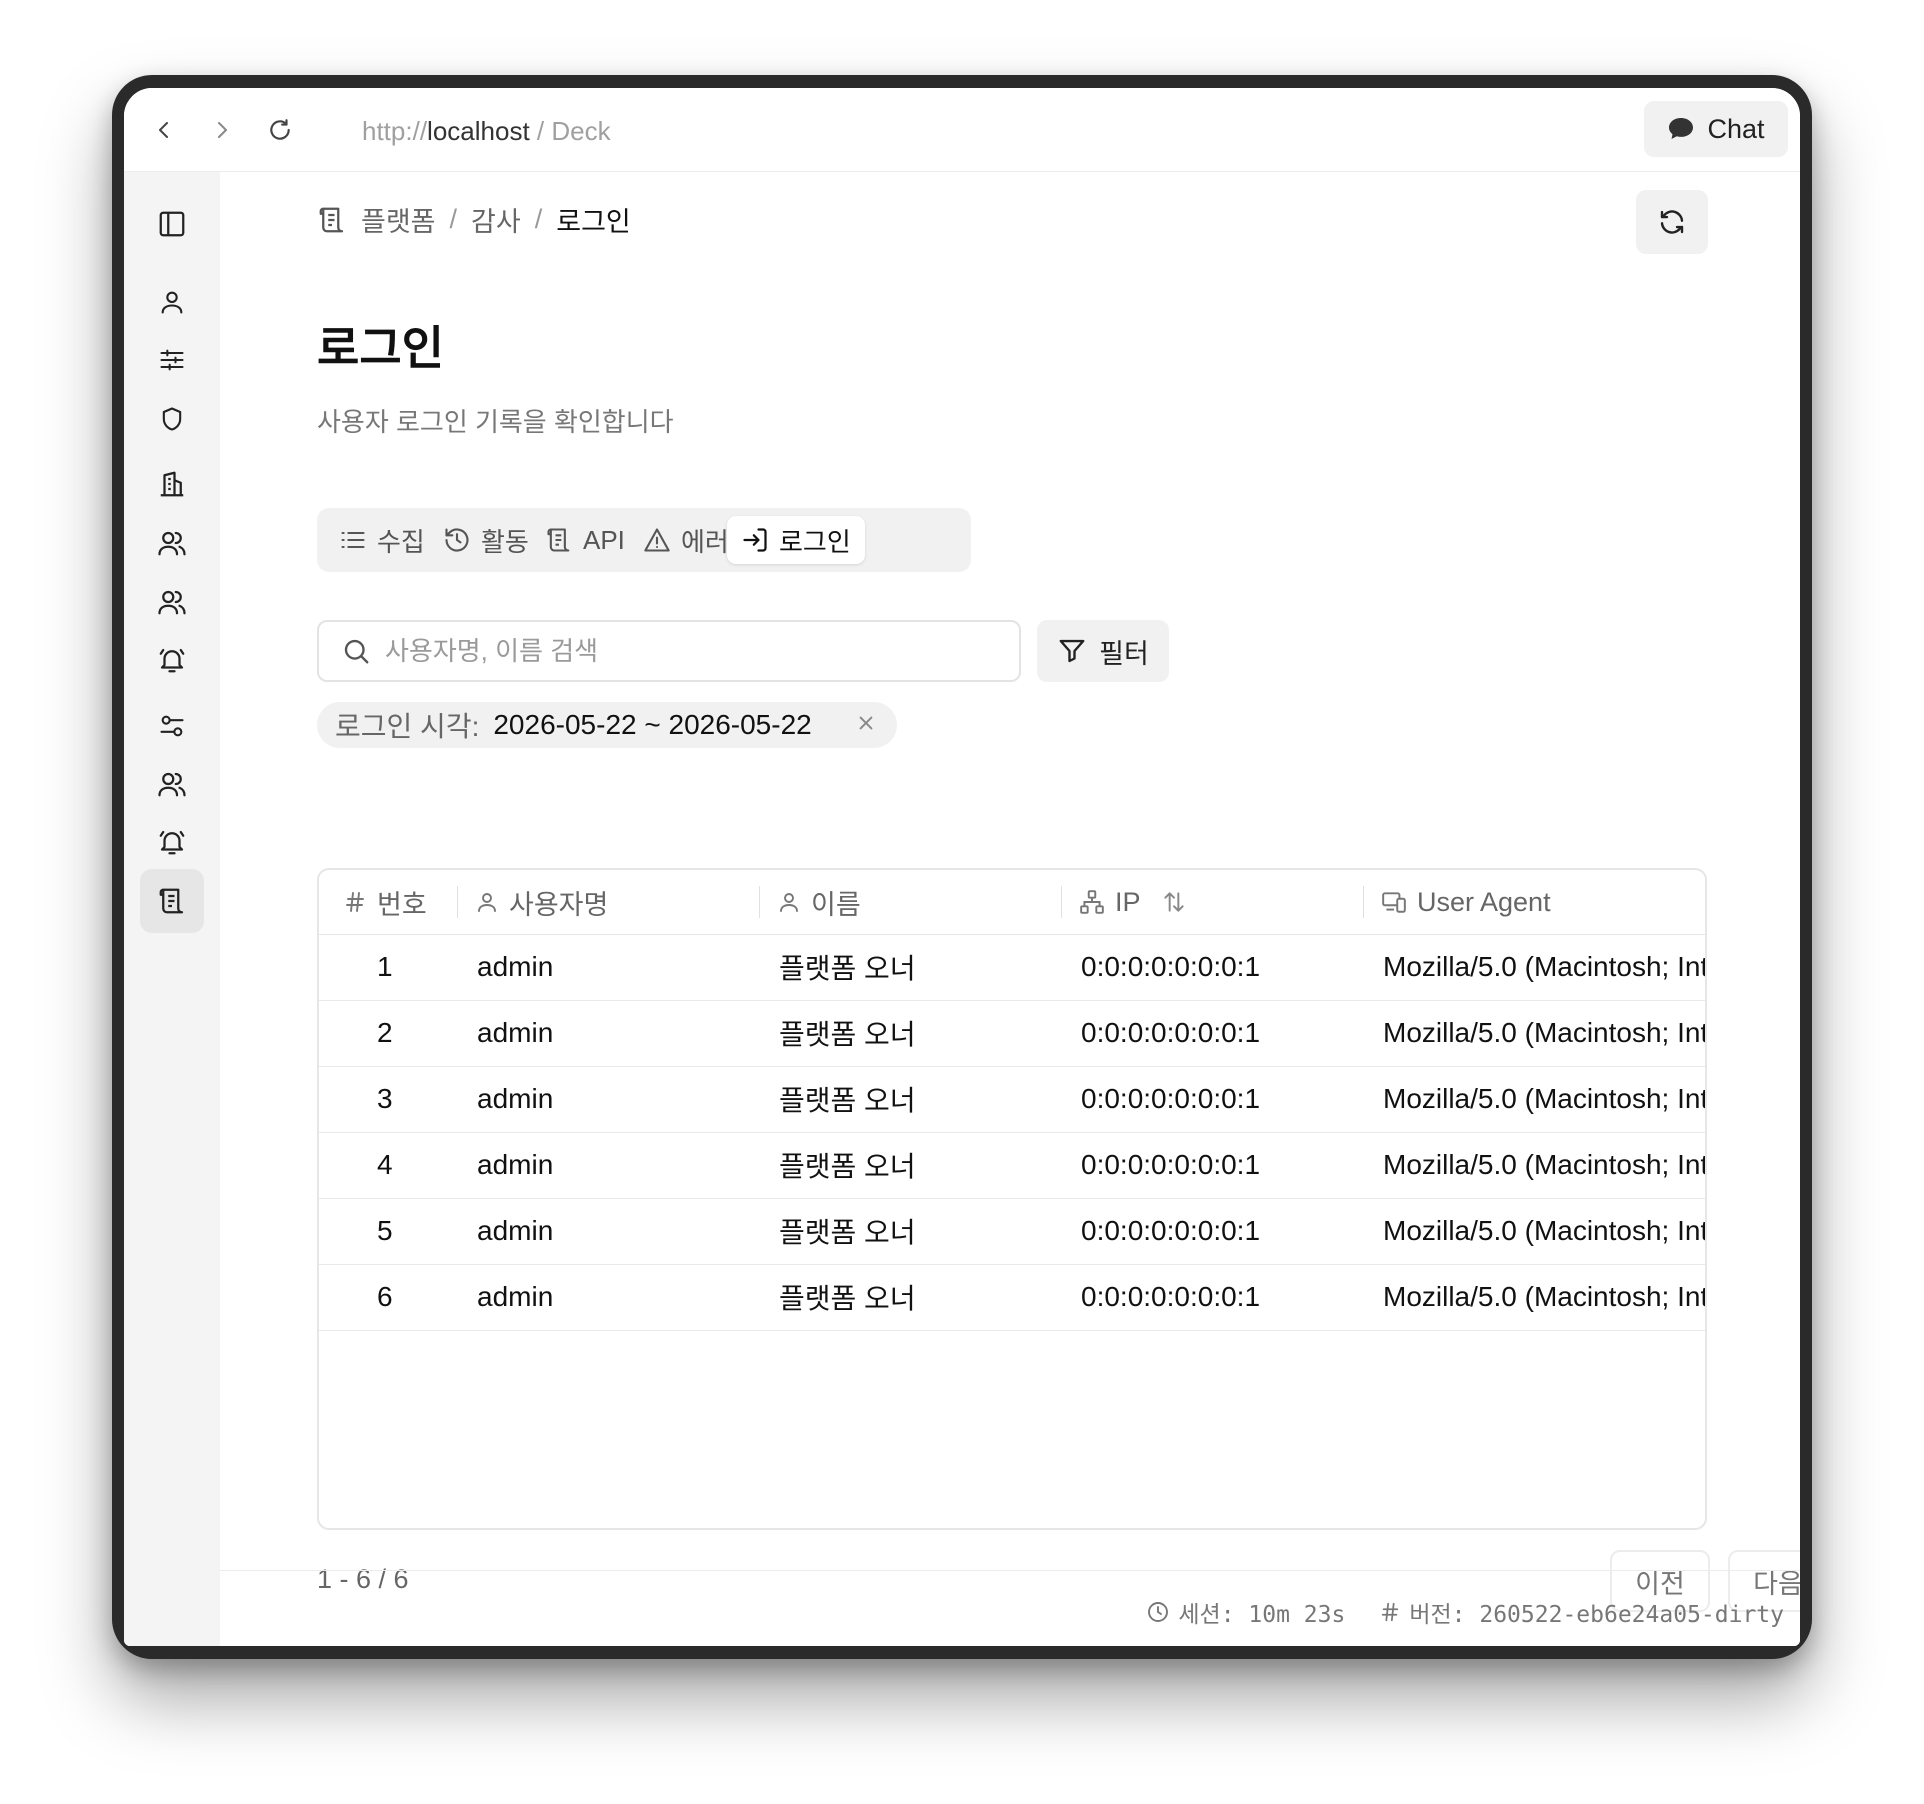 The image size is (1924, 1804). Describe the element at coordinates (385, 1098) in the screenshot. I see `cell-number: 3` at that location.